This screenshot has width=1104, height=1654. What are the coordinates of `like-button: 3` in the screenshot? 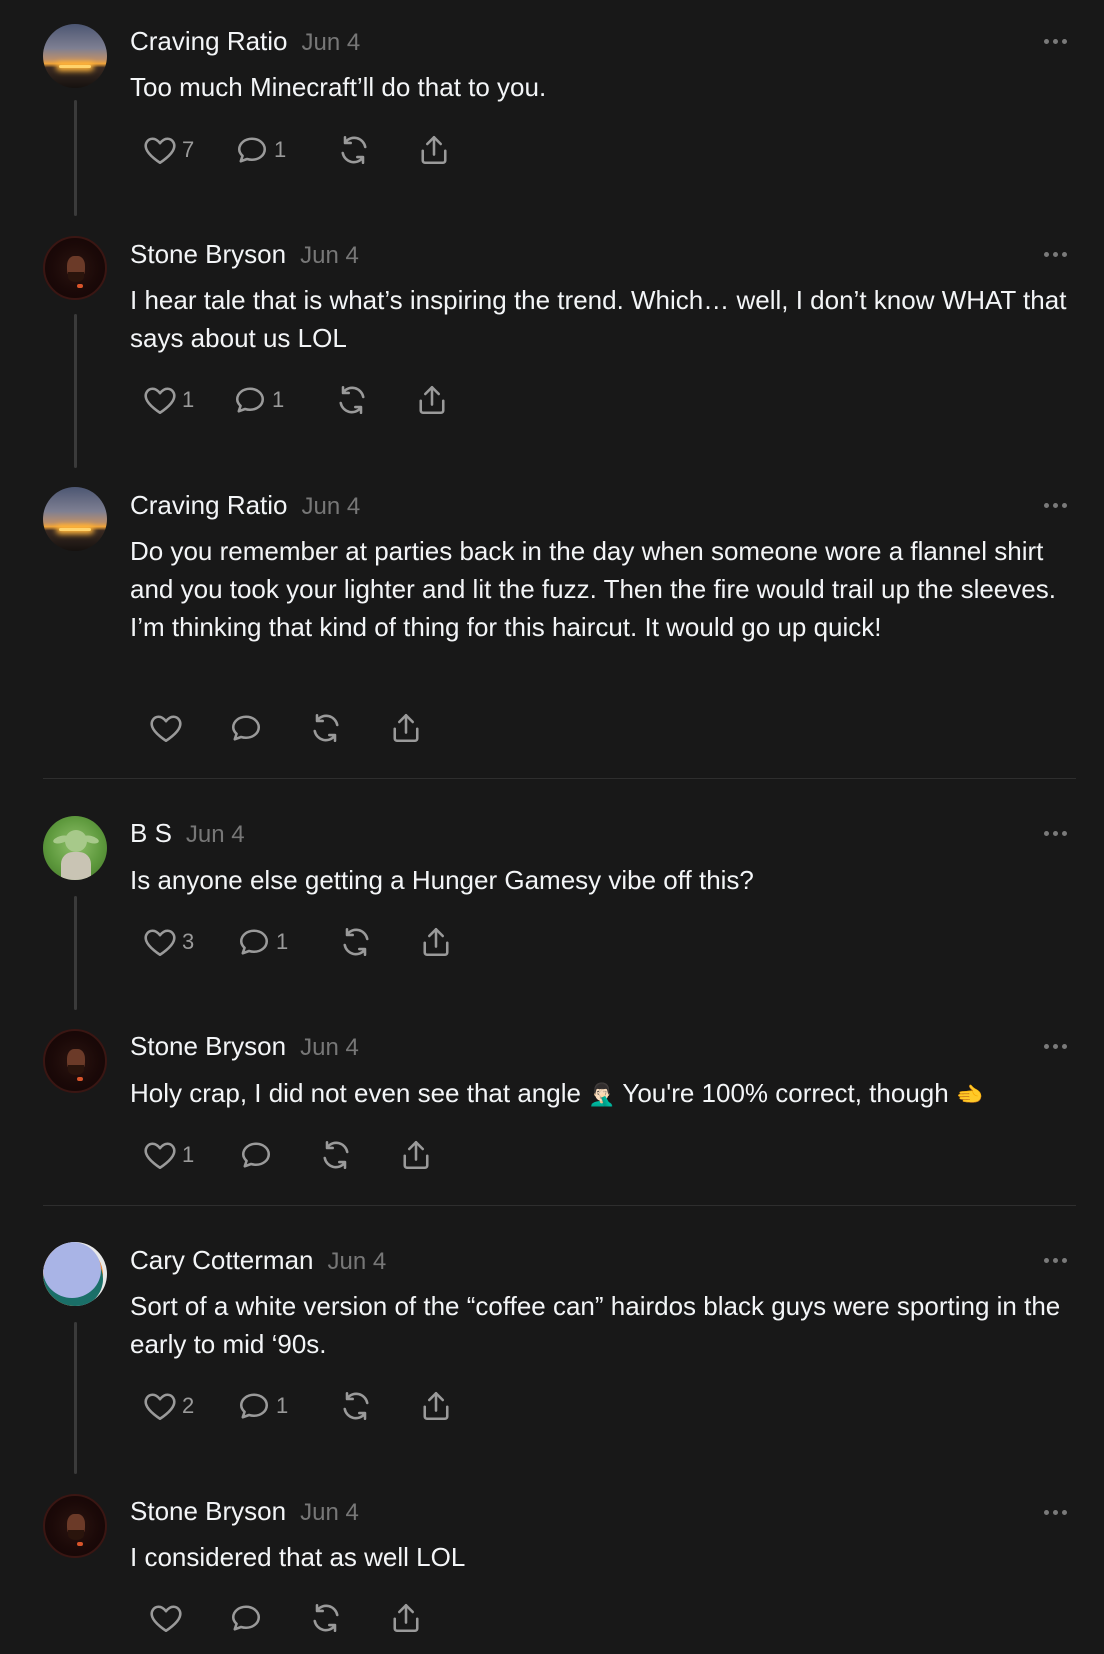 It's located at (168, 942).